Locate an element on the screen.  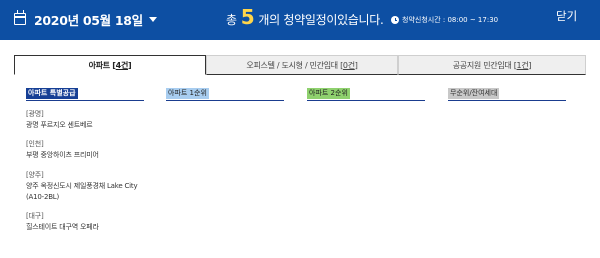
list-item: [양주] 양주 옥정신도시 제일풍경채 Lake City (A10-2BL) is located at coordinates (82, 186).